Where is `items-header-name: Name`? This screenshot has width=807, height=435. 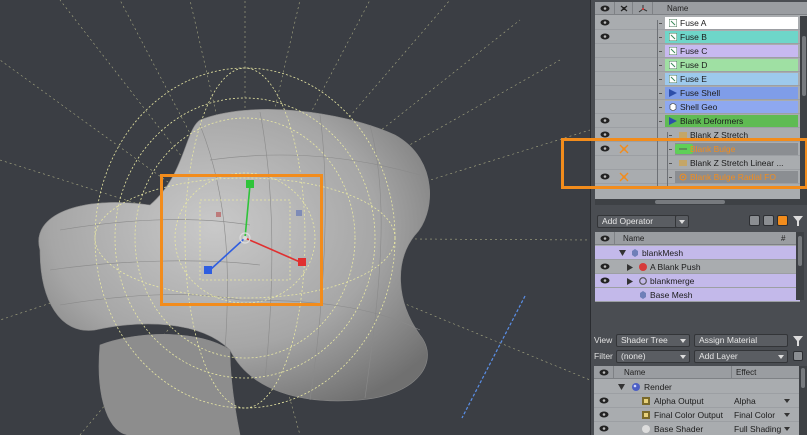 items-header-name: Name is located at coordinates (678, 8).